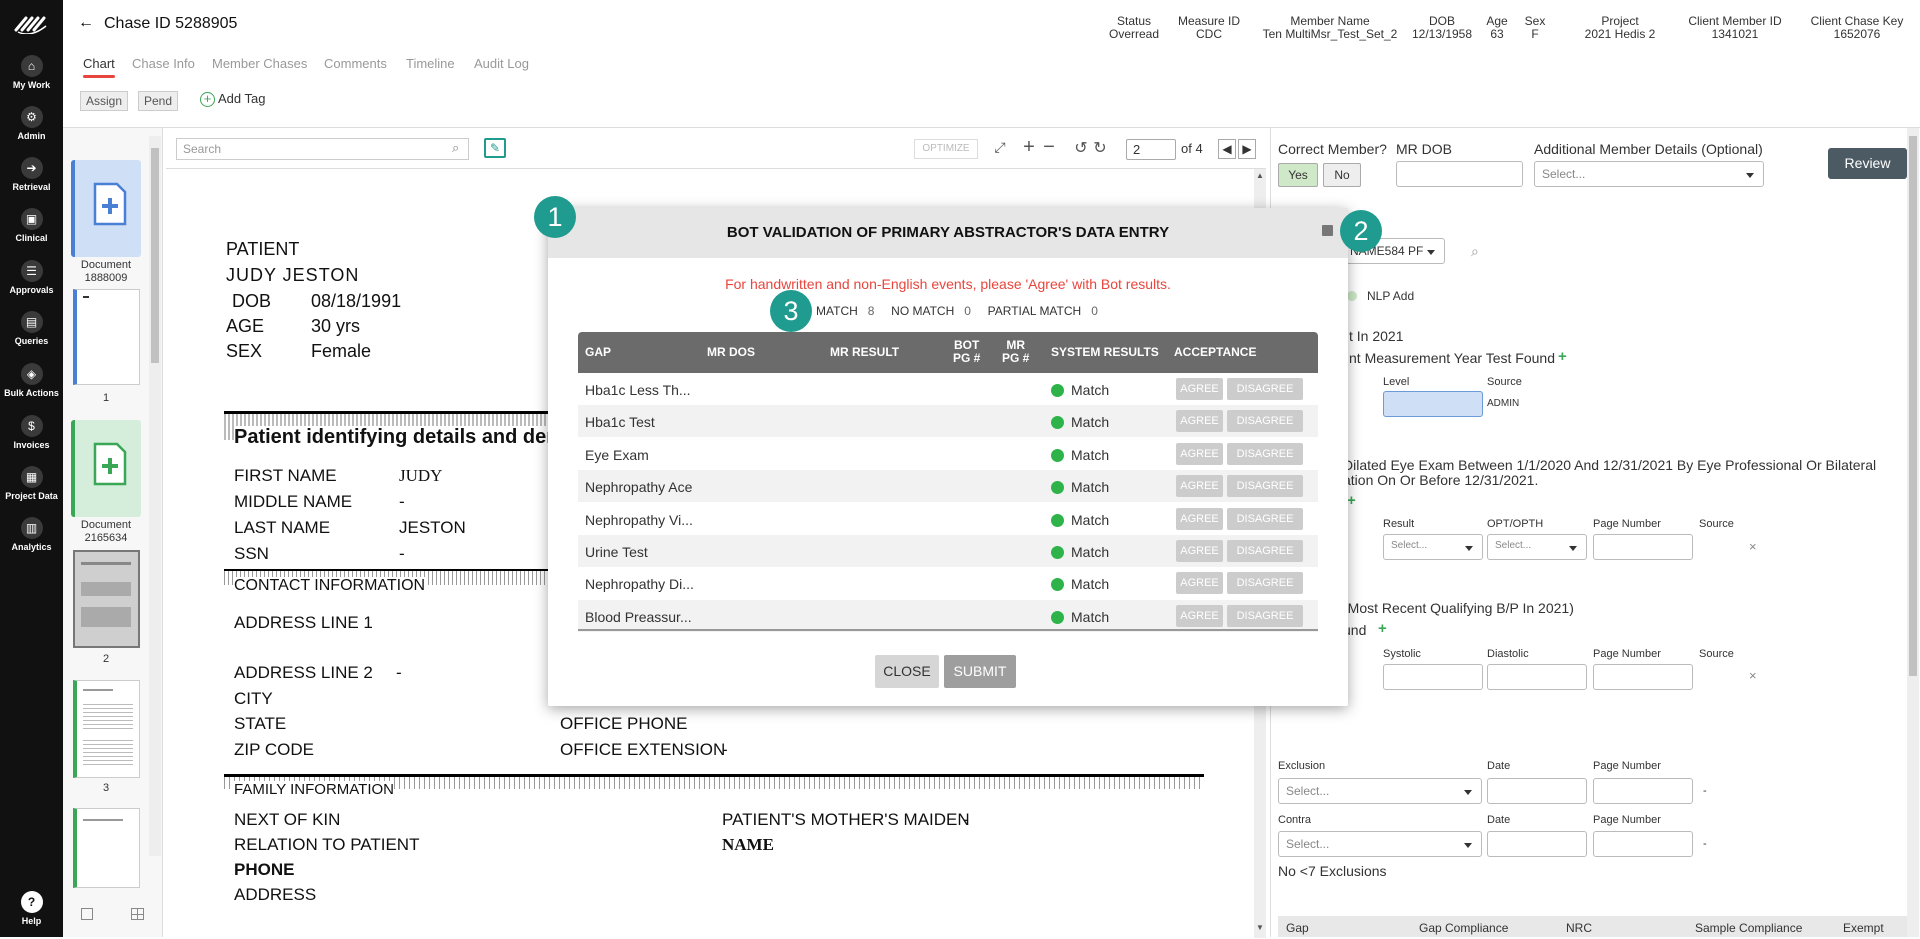  I want to click on tab-chase-info: Chase Info, so click(163, 63).